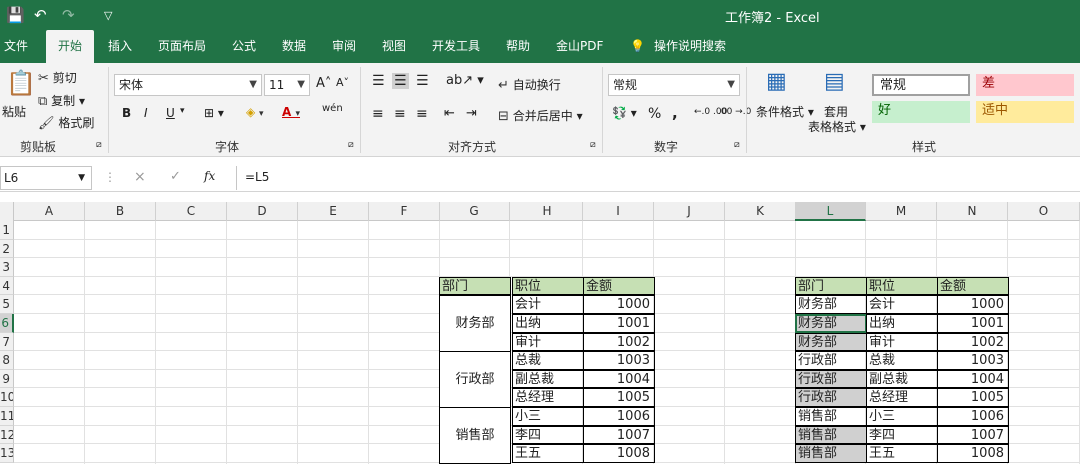  Describe the element at coordinates (188, 85) in the screenshot. I see `font-name-dropdown: 宋体 ▼` at that location.